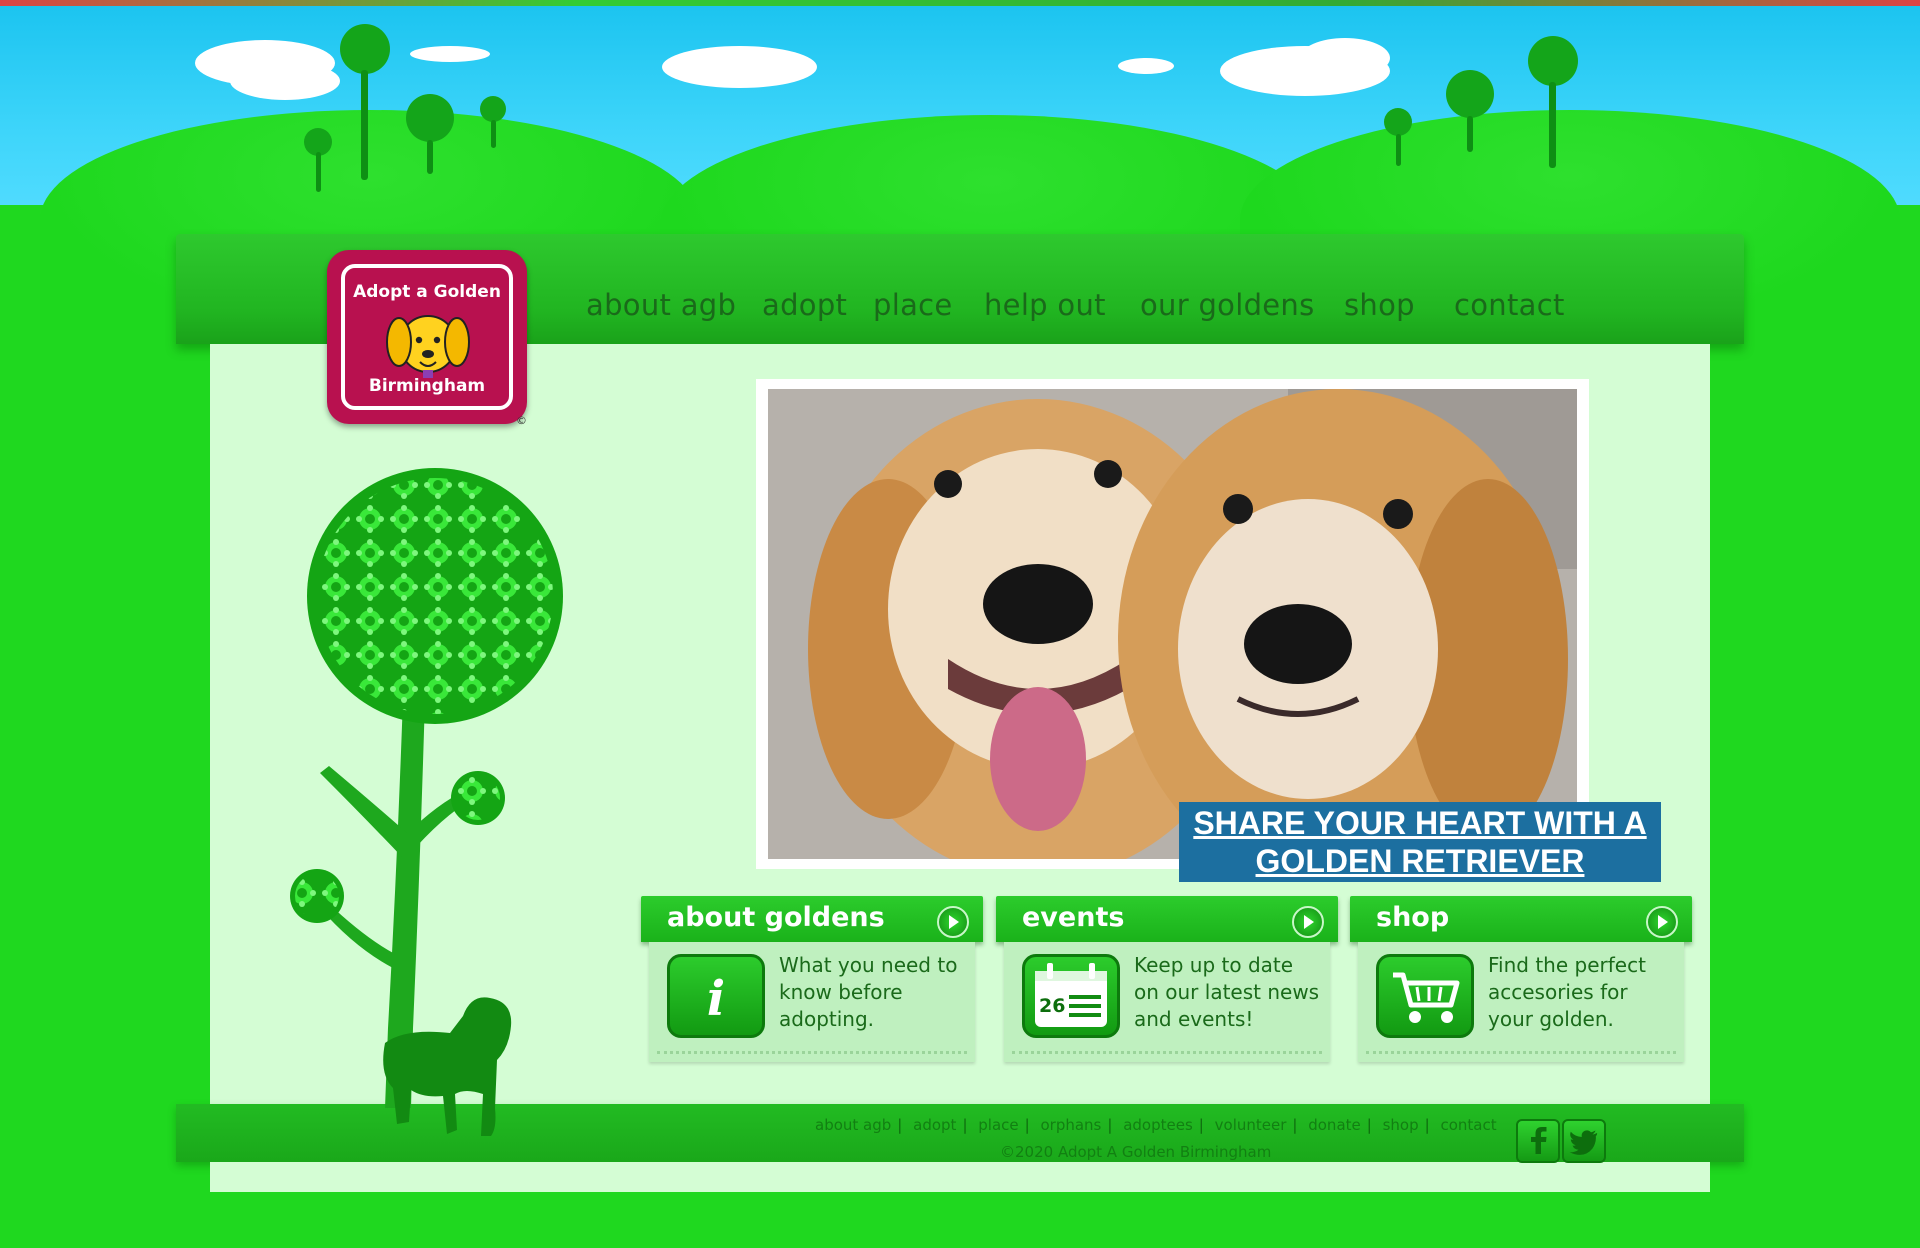 The image size is (1920, 1248). Describe the element at coordinates (1136, 1152) in the screenshot. I see `footer-copyright: ©2020 Adopt A Golden Birmingham` at that location.